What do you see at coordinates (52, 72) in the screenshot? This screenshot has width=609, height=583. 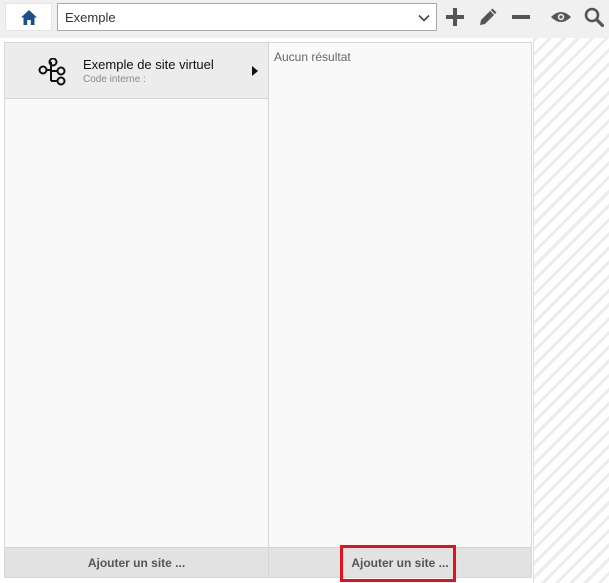 I see `network-tree-icon` at bounding box center [52, 72].